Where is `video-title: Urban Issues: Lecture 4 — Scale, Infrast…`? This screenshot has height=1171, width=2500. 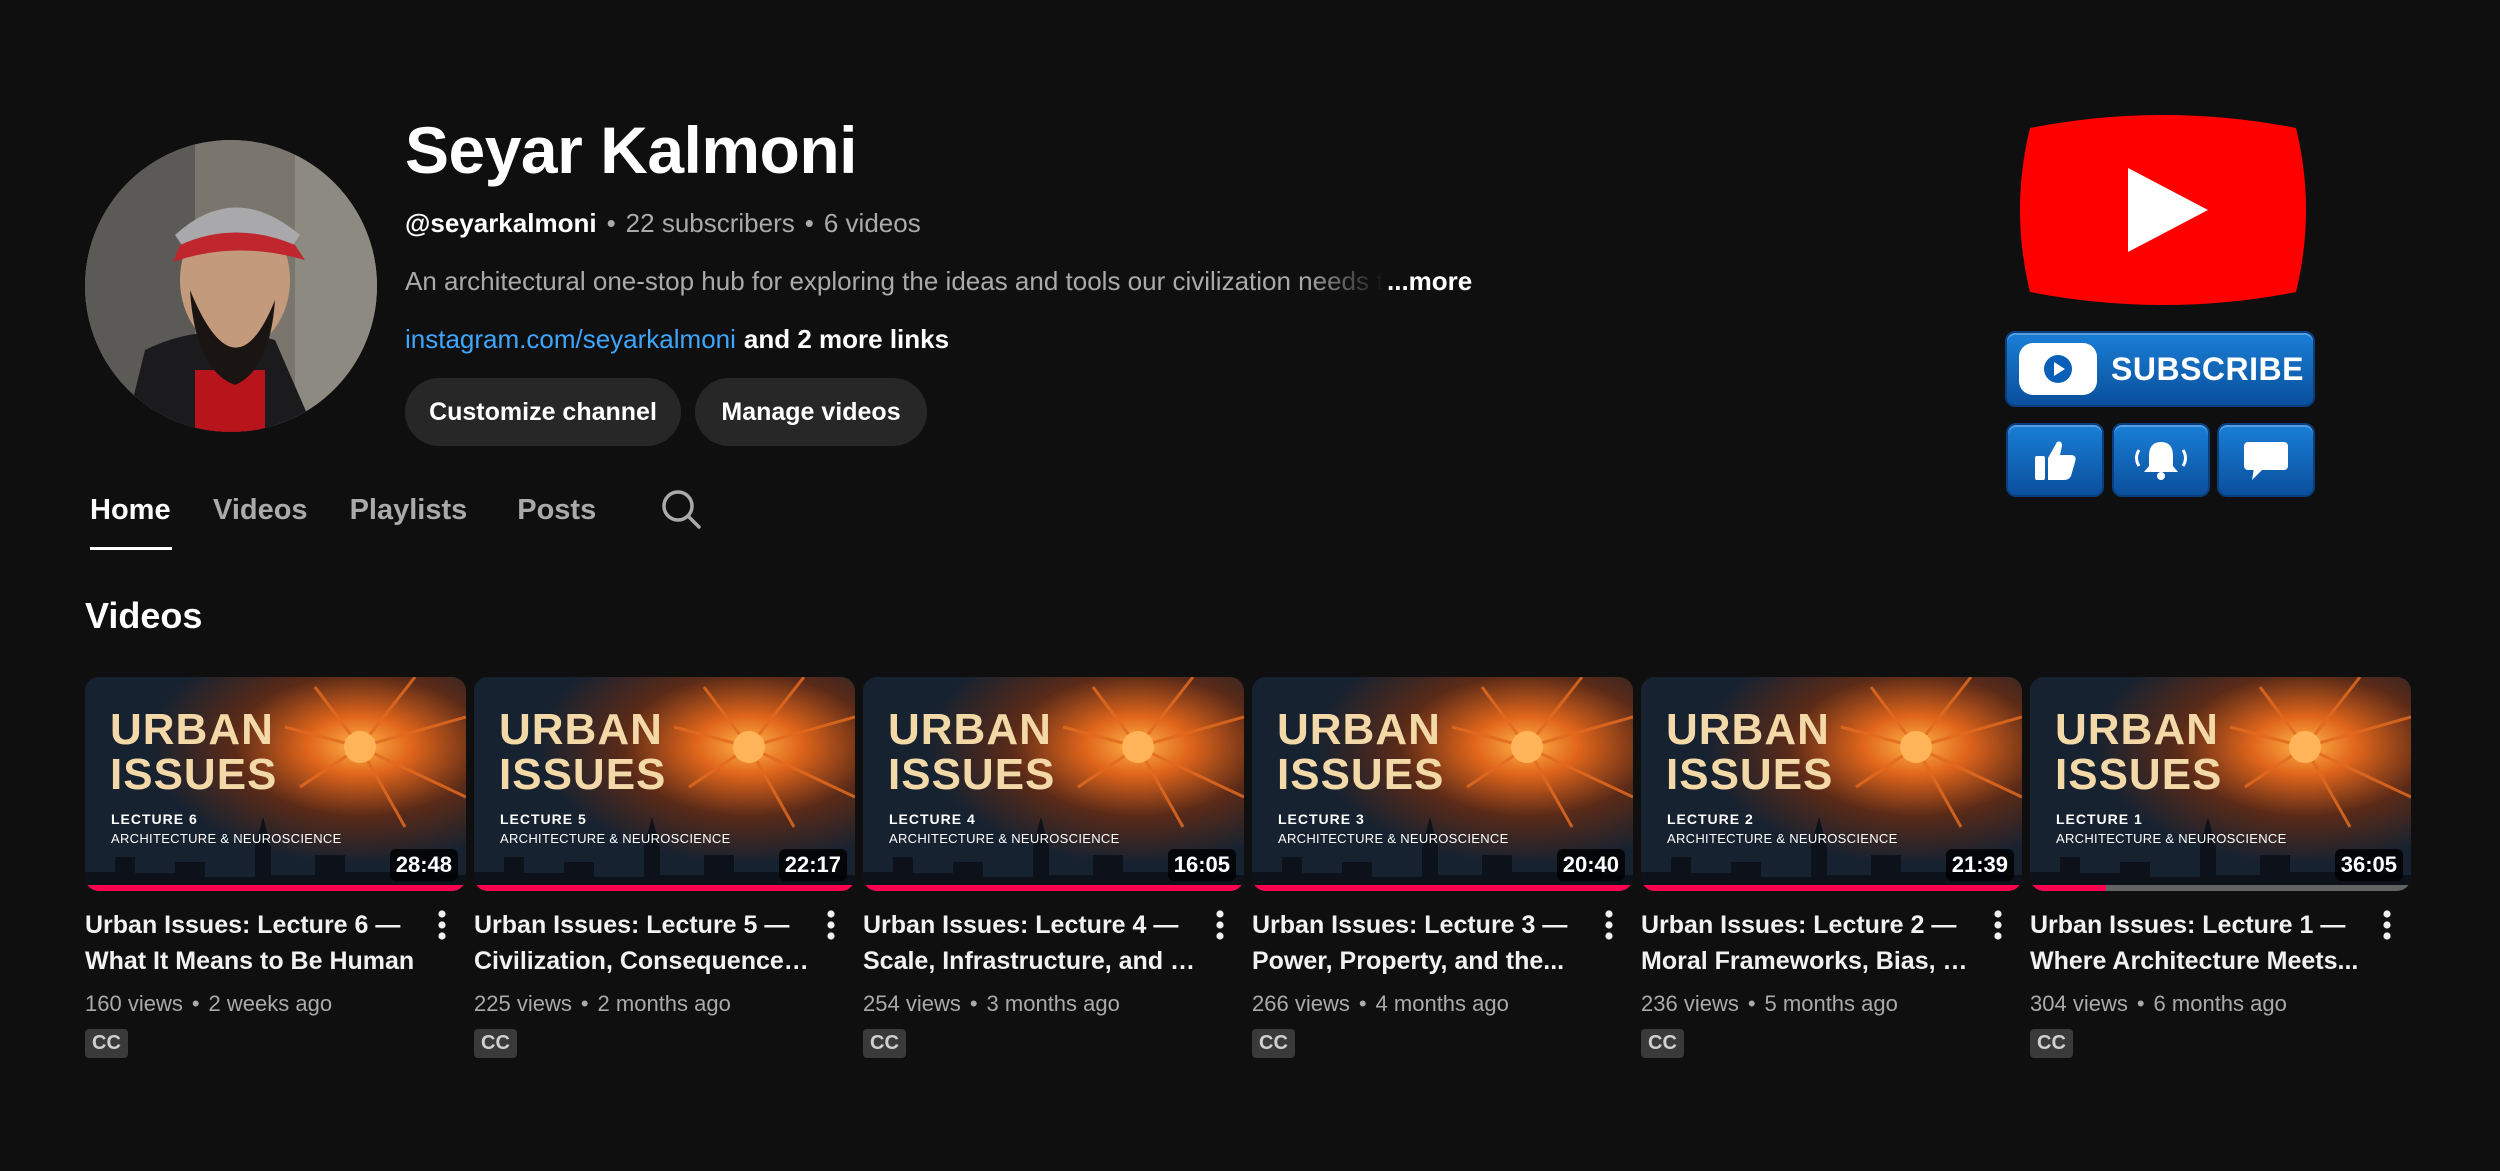 video-title: Urban Issues: Lecture 4 — Scale, Infrast… is located at coordinates (1030, 943).